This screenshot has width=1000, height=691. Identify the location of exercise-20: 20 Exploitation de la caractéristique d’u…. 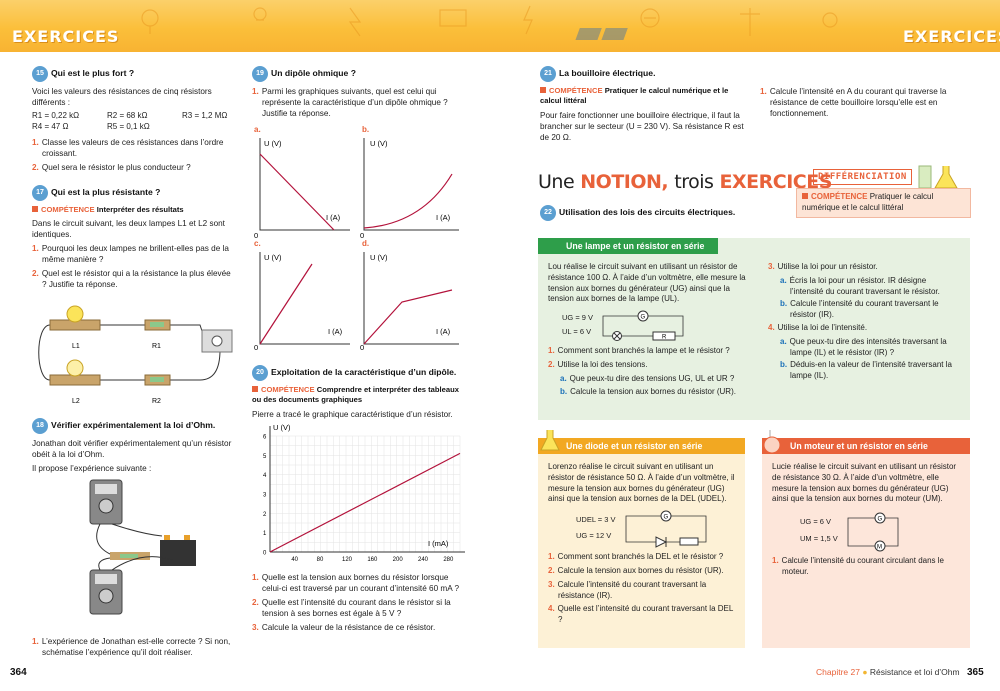
(359, 394).